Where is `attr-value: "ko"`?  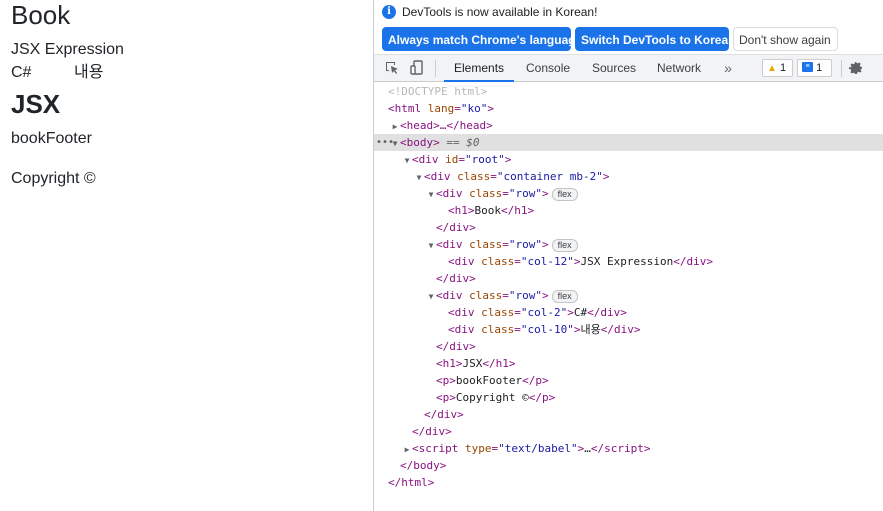
attr-value: "ko" is located at coordinates (474, 108).